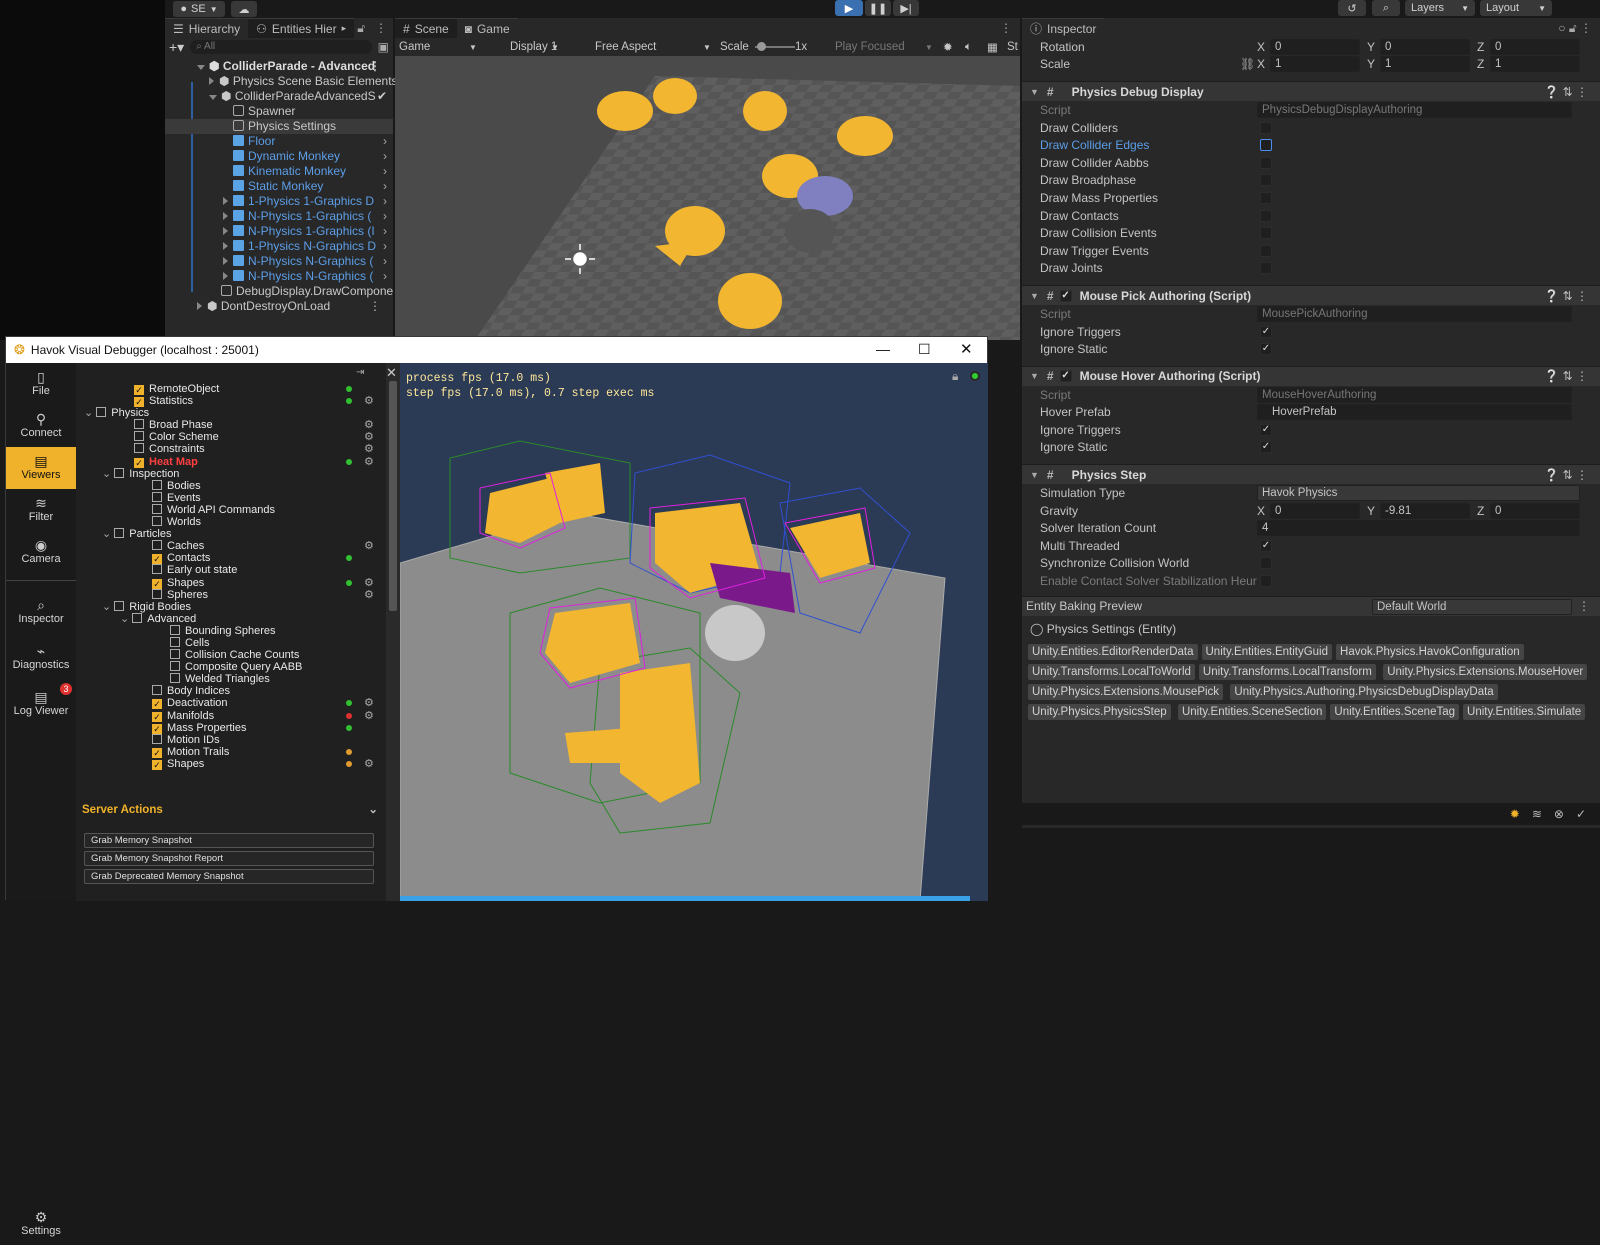 Image resolution: width=1600 pixels, height=1245 pixels. Describe the element at coordinates (234, 570) in the screenshot. I see `viewer-item: Early out state` at that location.